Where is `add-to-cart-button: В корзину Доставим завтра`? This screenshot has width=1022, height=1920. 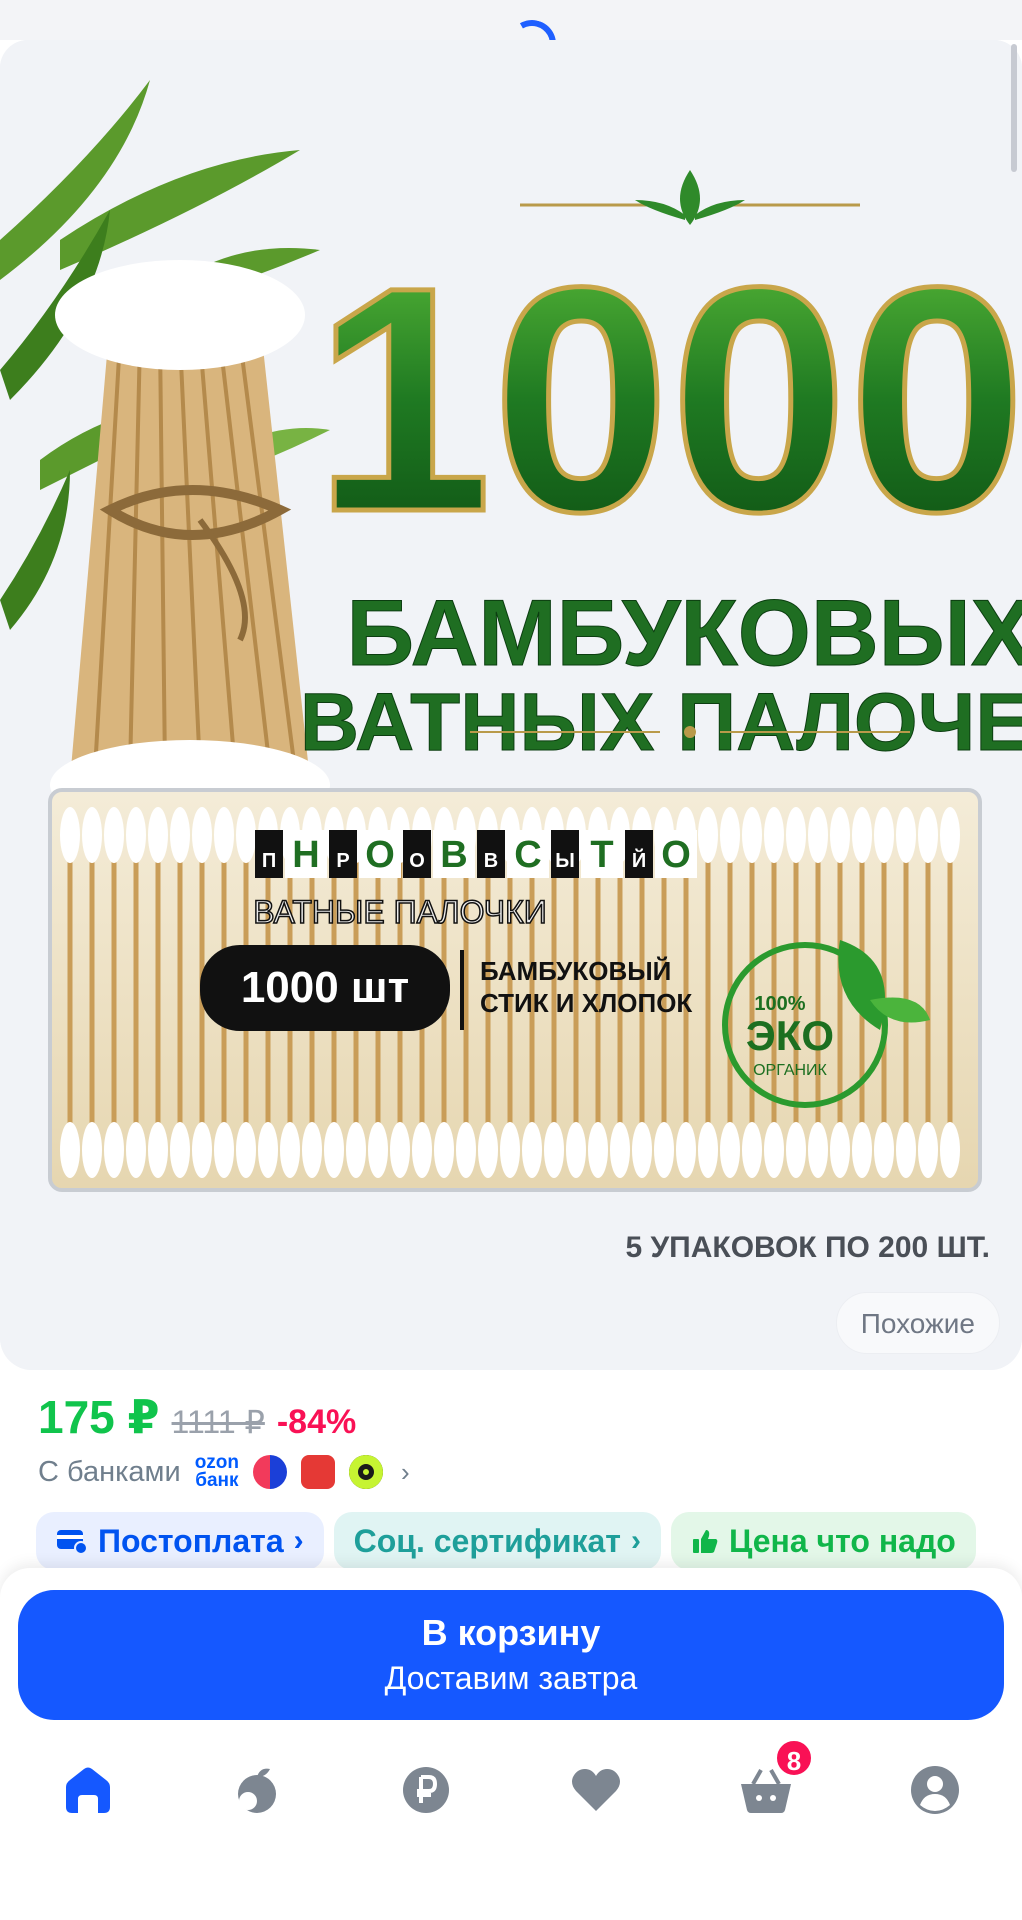
add-to-cart-button: В корзину Доставим завтра is located at coordinates (511, 1655).